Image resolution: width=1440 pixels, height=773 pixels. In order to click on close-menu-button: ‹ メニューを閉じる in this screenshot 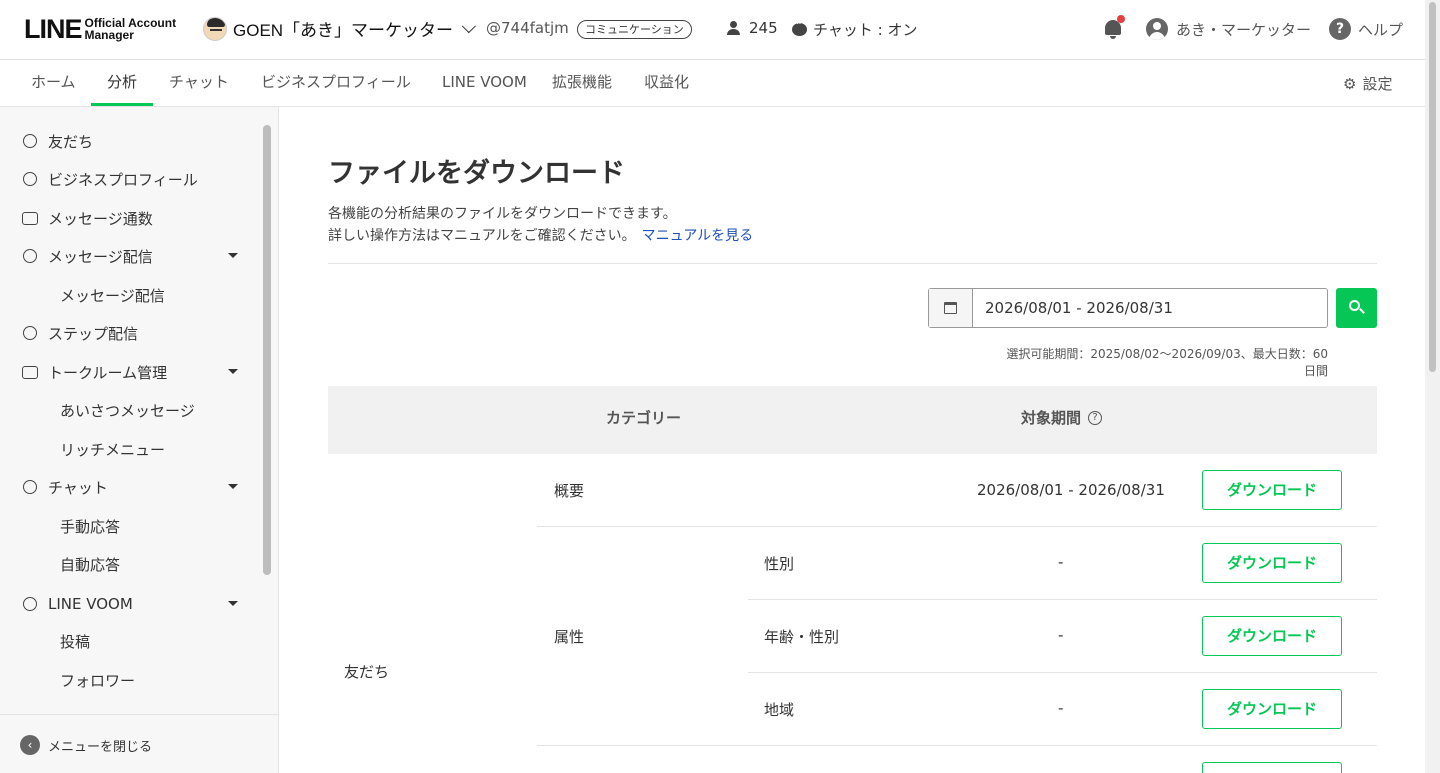, I will do `click(86, 745)`.